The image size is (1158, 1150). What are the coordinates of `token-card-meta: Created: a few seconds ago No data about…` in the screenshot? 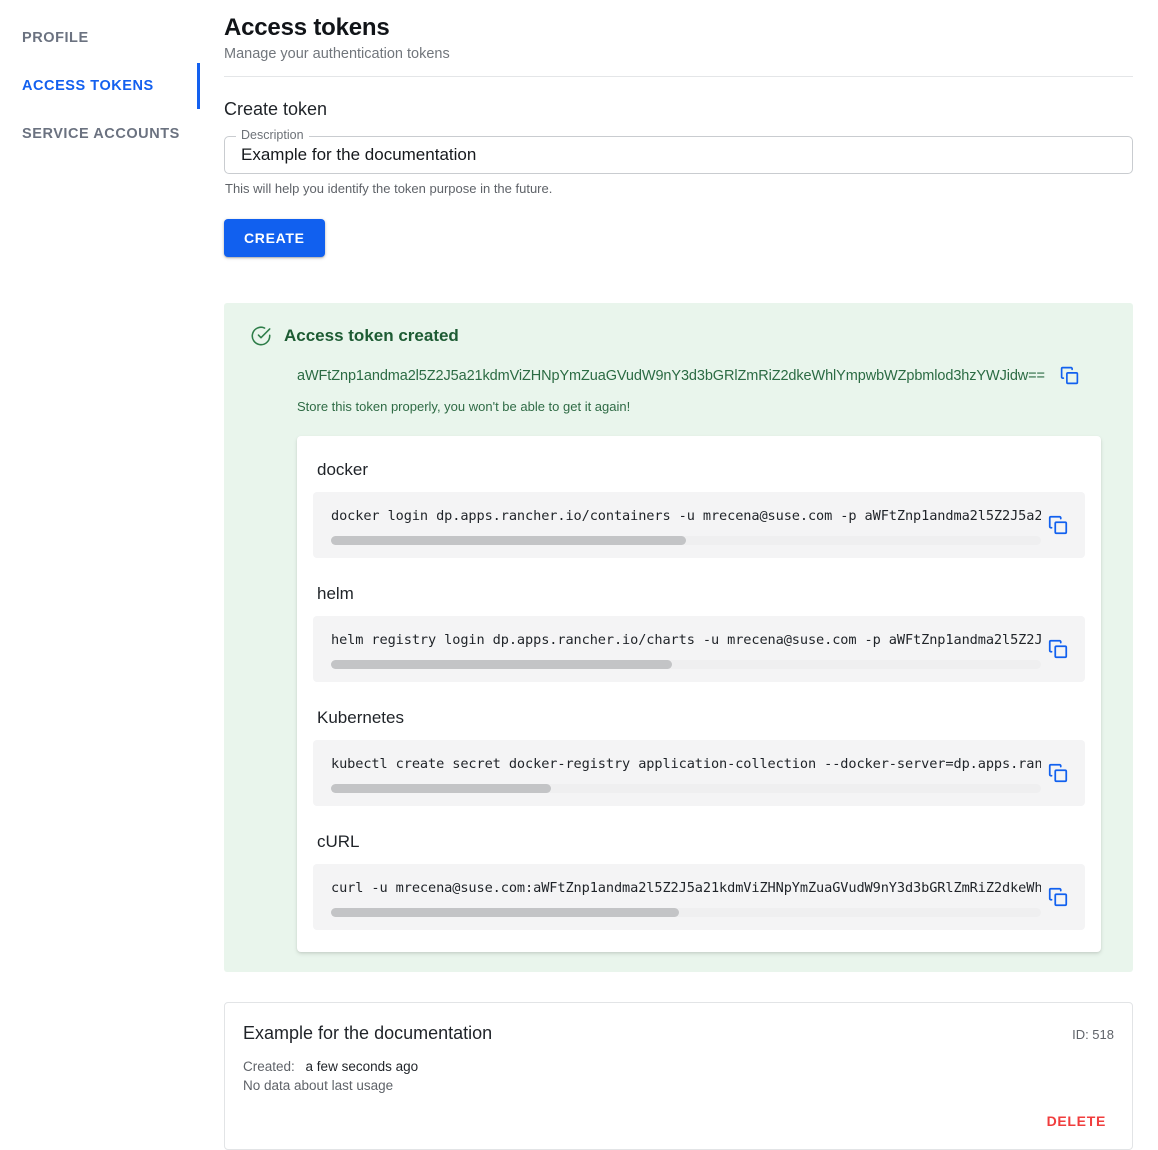 It's located at (678, 1076).